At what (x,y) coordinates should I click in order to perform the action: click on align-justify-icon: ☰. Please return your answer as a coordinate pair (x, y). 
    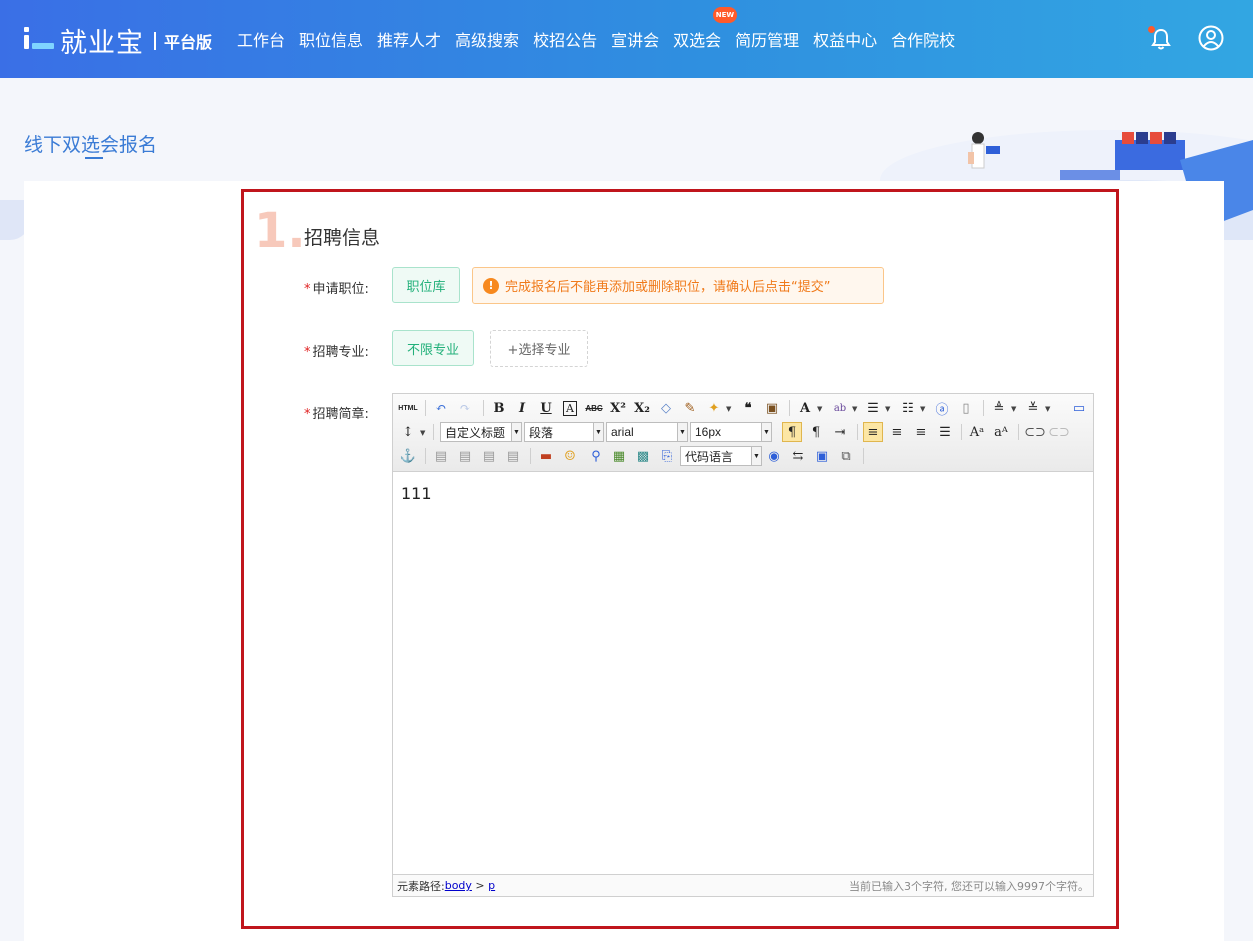
    Looking at the image, I should click on (945, 432).